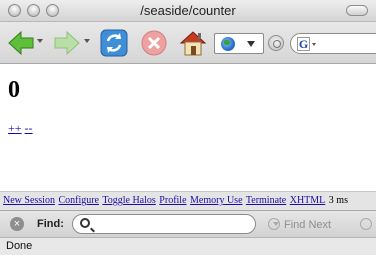 Image resolution: width=376 pixels, height=255 pixels. Describe the element at coordinates (216, 200) in the screenshot. I see `memory-use-link: Memory Use` at that location.